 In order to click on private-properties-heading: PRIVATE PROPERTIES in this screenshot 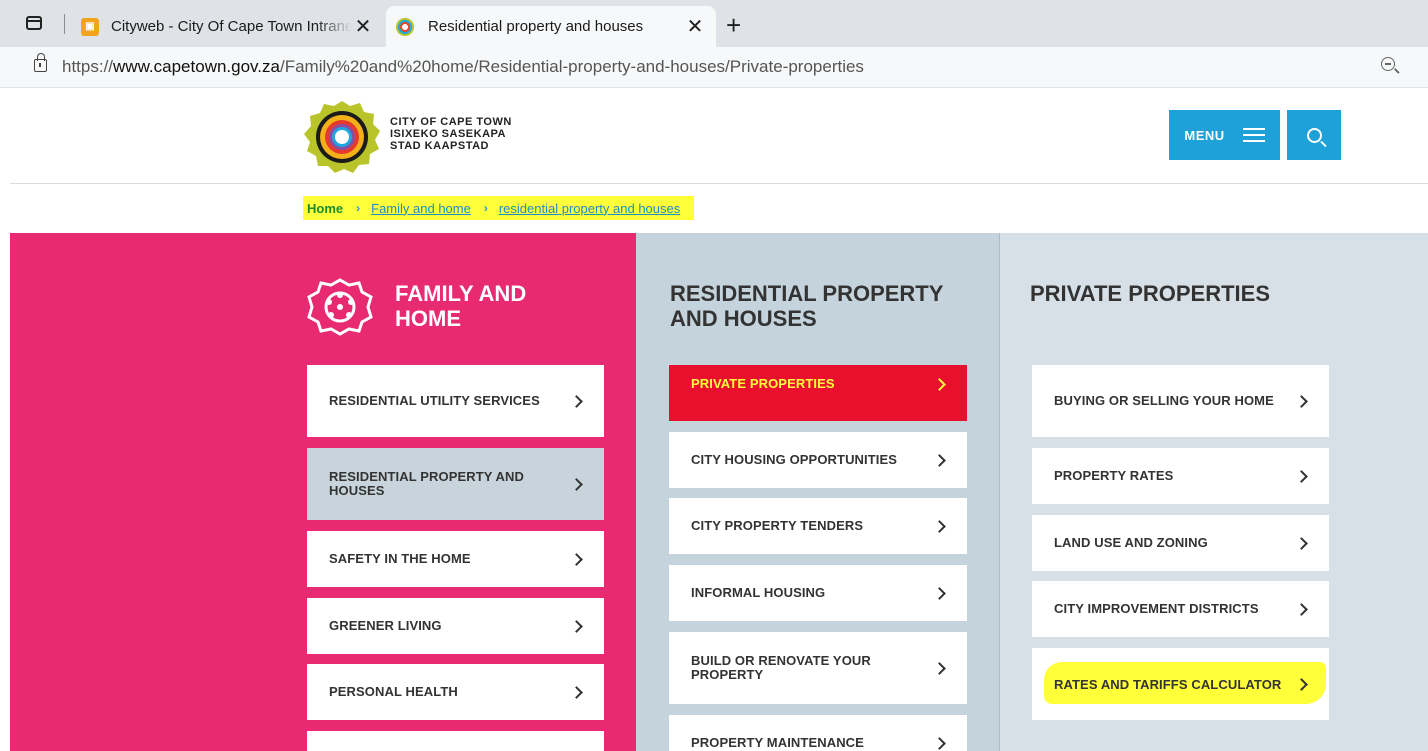, I will do `click(1150, 293)`.